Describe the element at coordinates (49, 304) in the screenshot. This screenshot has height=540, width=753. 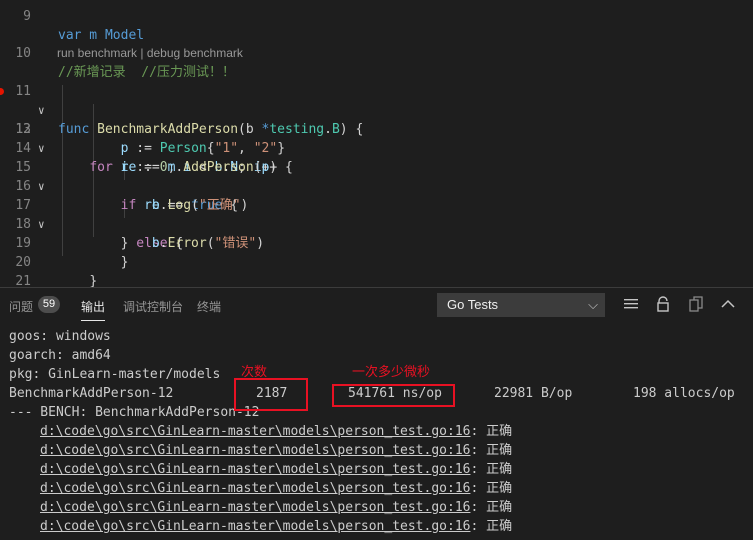
I see `problems-count-badge: 59` at that location.